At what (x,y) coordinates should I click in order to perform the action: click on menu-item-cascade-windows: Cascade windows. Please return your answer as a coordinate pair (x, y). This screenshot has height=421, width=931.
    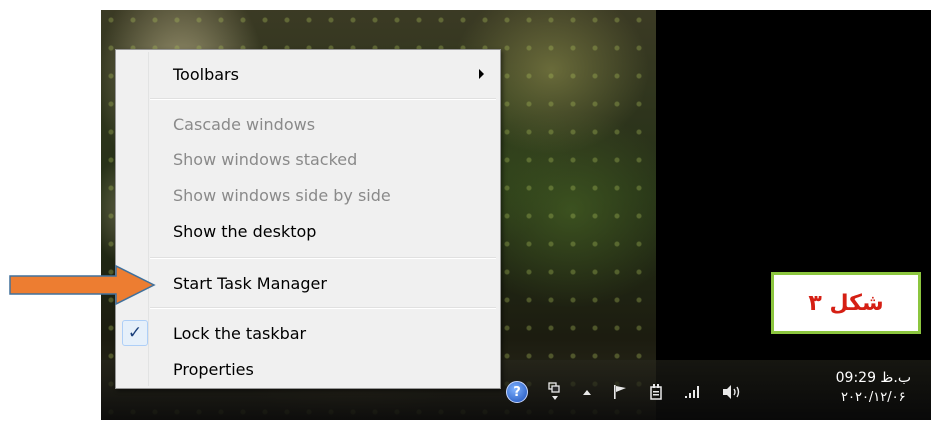
    Looking at the image, I should click on (308, 124).